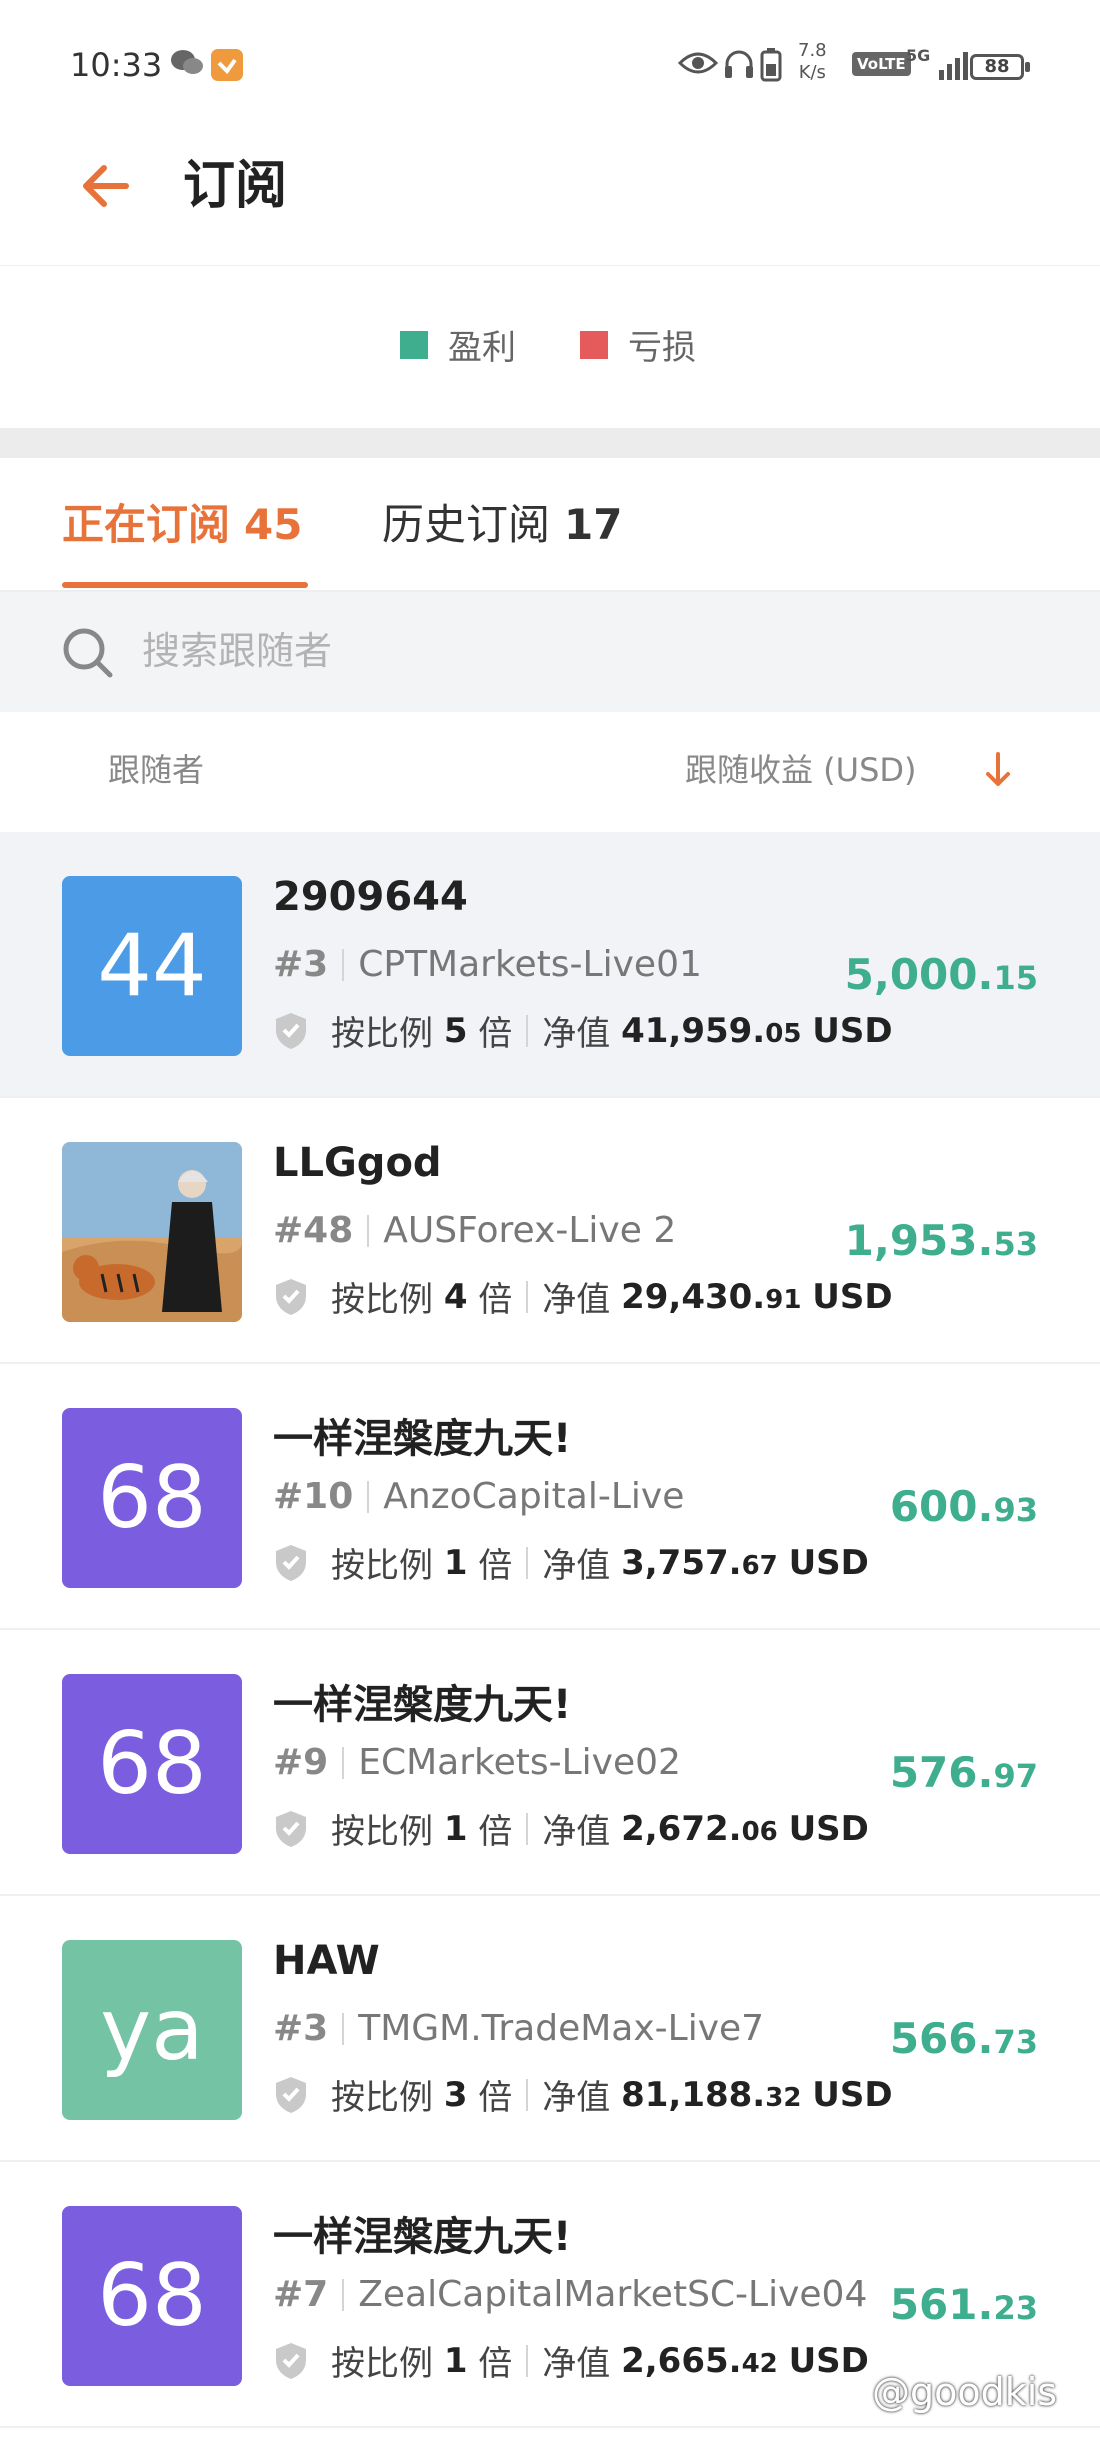 The height and width of the screenshot is (2442, 1100). Describe the element at coordinates (571, 1562) in the screenshot. I see `copy-info-line: 按比例 1 倍净值 3,757.67 USD` at that location.